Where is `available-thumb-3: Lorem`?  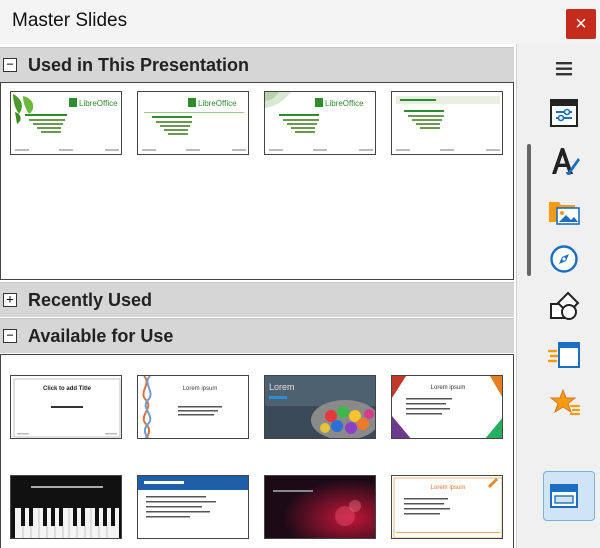 available-thumb-3: Lorem is located at coordinates (320, 407).